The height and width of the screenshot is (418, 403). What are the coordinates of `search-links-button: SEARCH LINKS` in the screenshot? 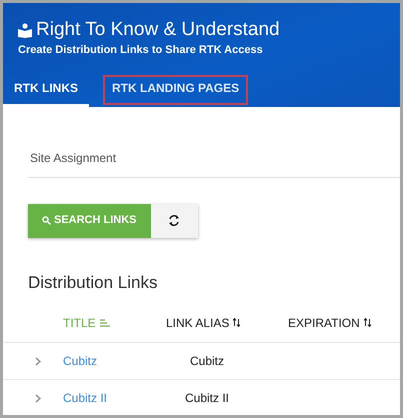 It's located at (89, 221).